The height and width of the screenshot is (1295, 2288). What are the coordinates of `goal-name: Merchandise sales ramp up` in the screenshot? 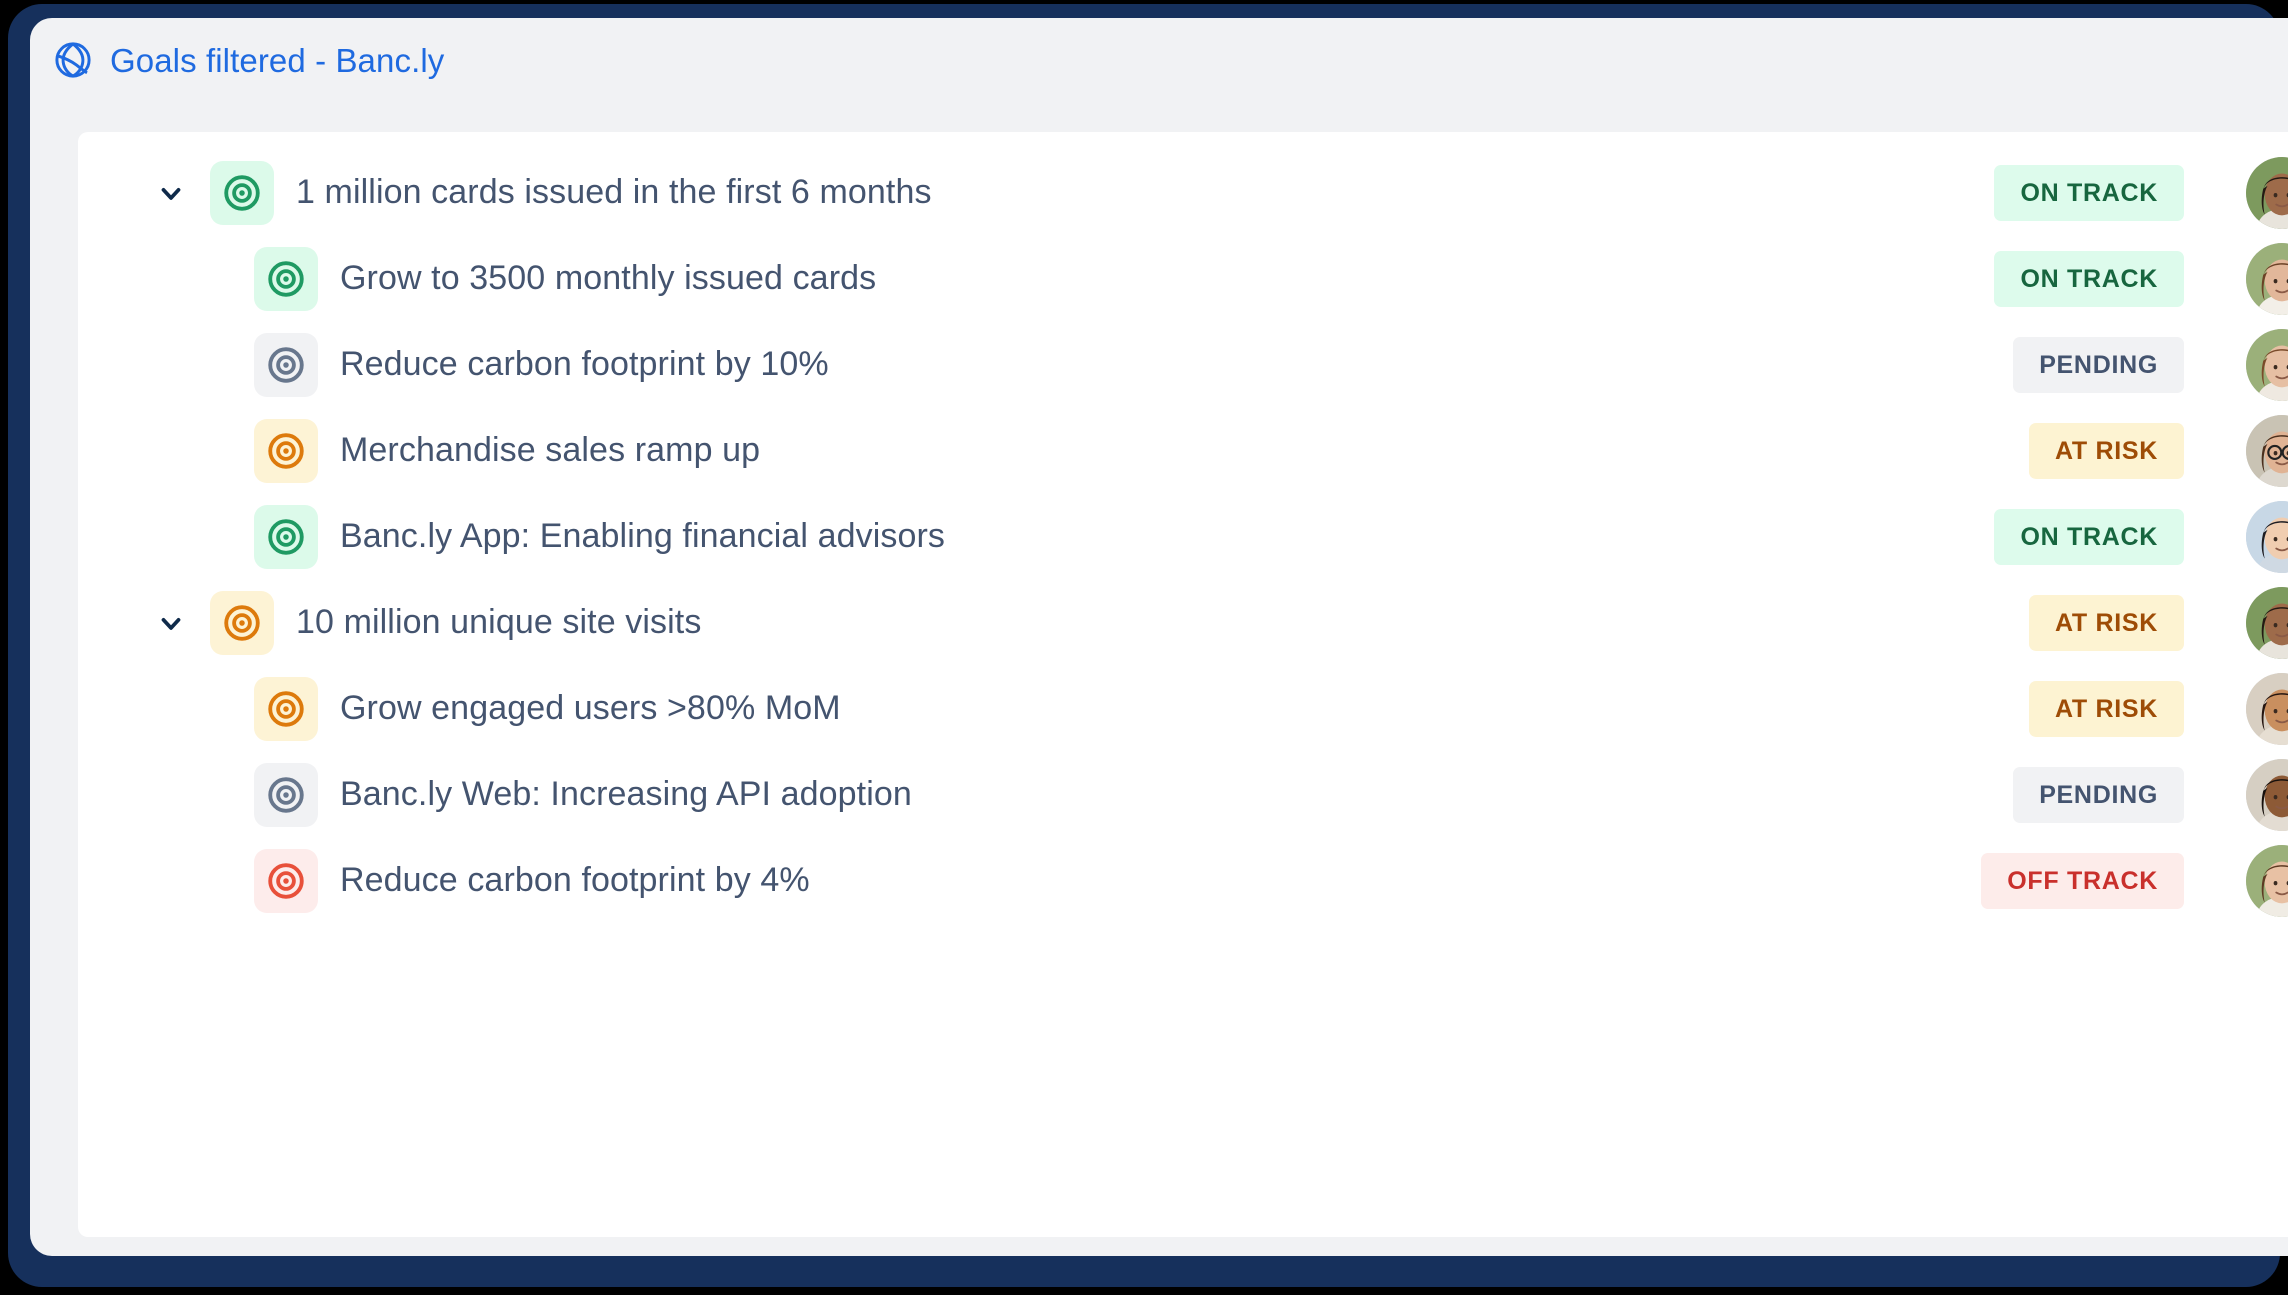 It's located at (550, 450).